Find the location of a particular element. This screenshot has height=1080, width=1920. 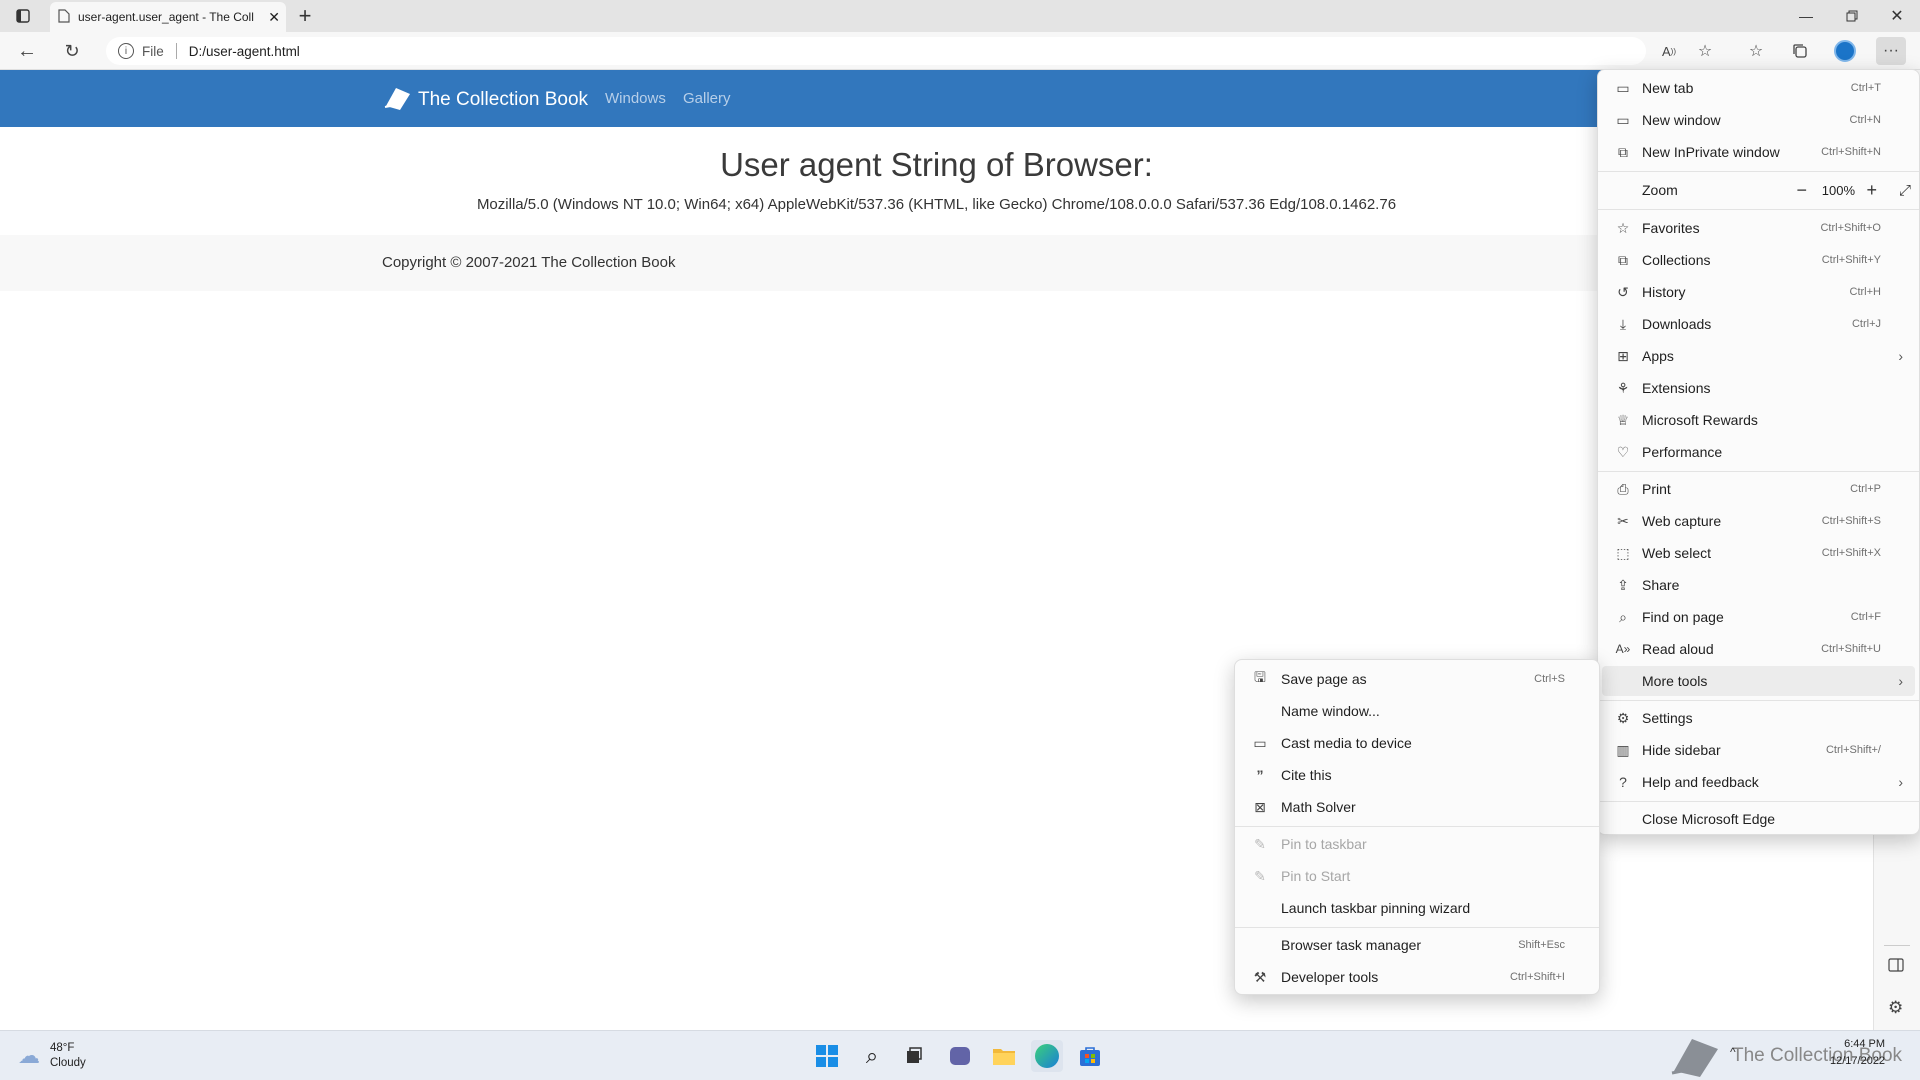

book-logo-icon is located at coordinates (397, 100).